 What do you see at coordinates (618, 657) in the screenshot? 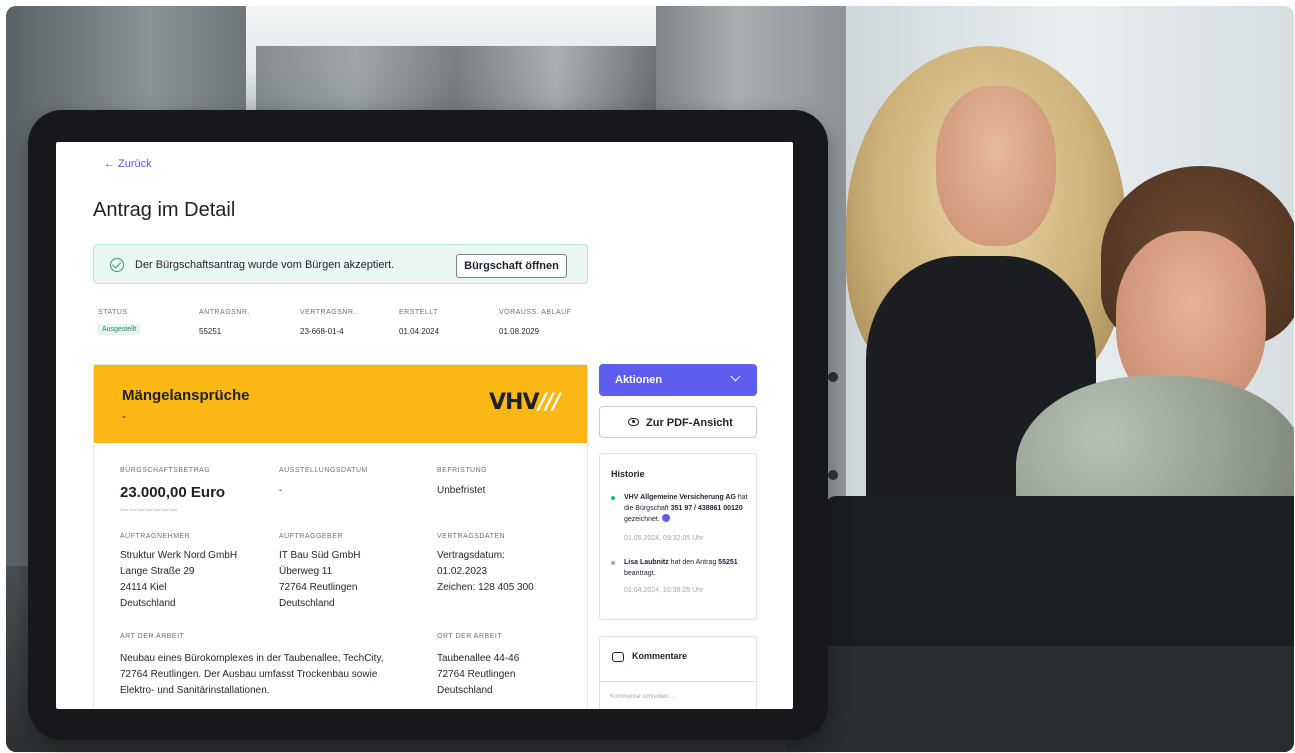
I see `comment-icon` at bounding box center [618, 657].